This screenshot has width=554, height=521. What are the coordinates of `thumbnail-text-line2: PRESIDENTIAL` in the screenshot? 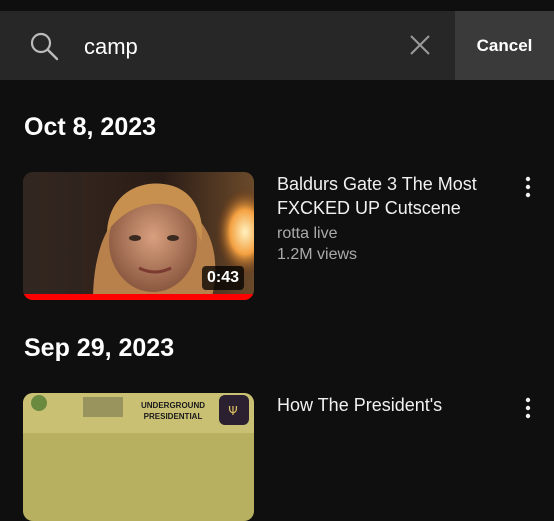 It's located at (173, 416).